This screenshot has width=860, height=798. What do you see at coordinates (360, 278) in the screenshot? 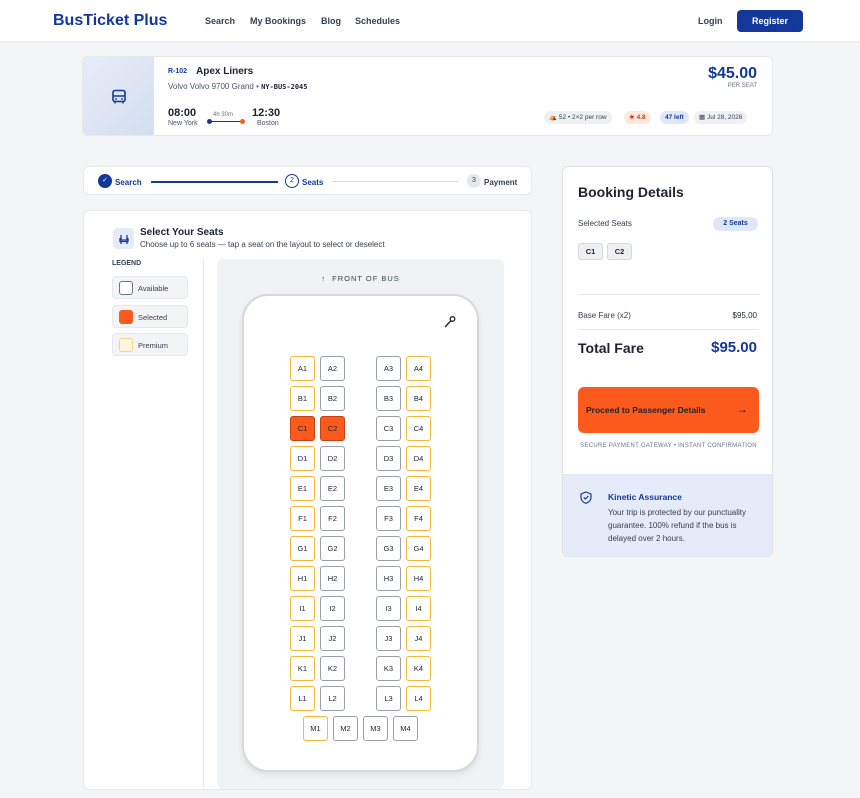
I see `front-of-bus-label: ↑ FRONT OF BUS` at bounding box center [360, 278].